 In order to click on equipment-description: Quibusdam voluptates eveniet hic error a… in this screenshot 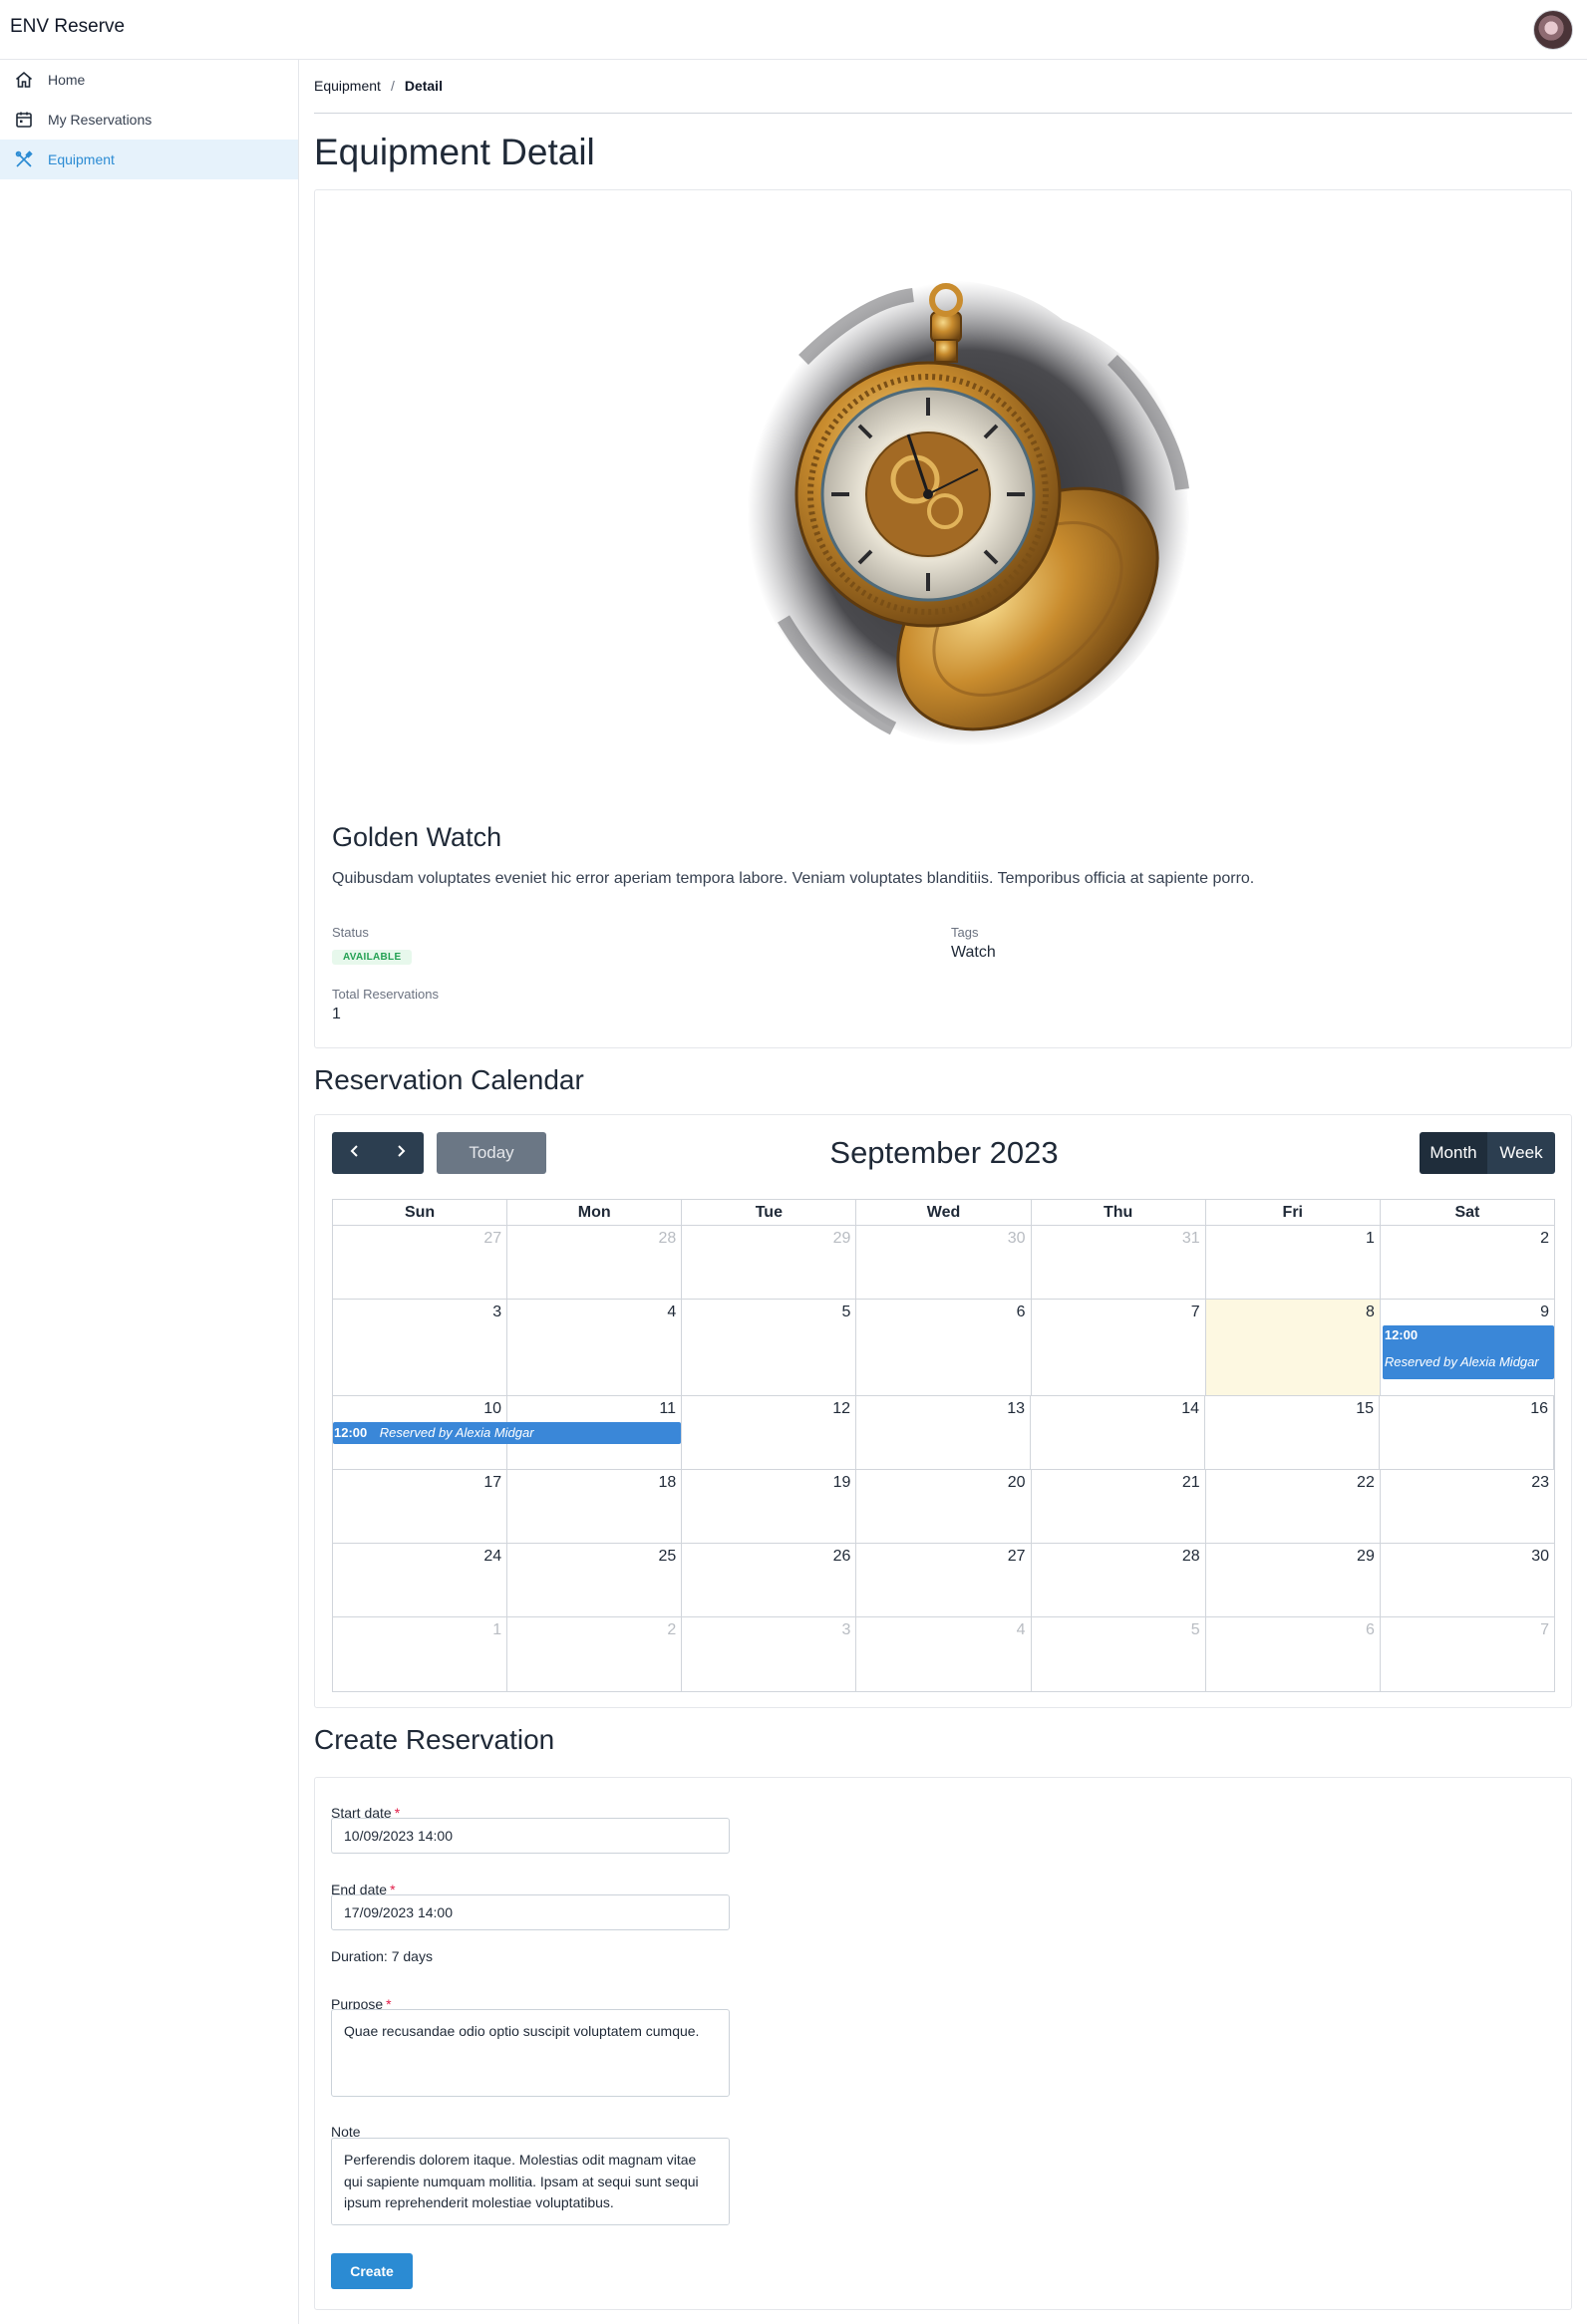, I will do `click(793, 878)`.